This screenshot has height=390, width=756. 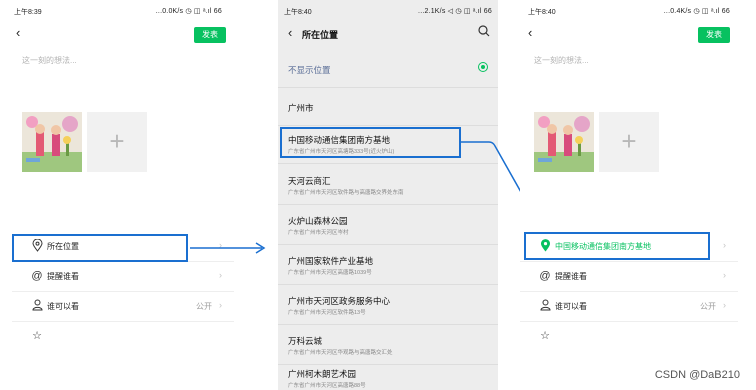 What do you see at coordinates (388, 13) in the screenshot?
I see `status-bar: 上午8:40 ...2.1K/s ◁ ◷ ◫ ᵃ.ıl 66` at bounding box center [388, 13].